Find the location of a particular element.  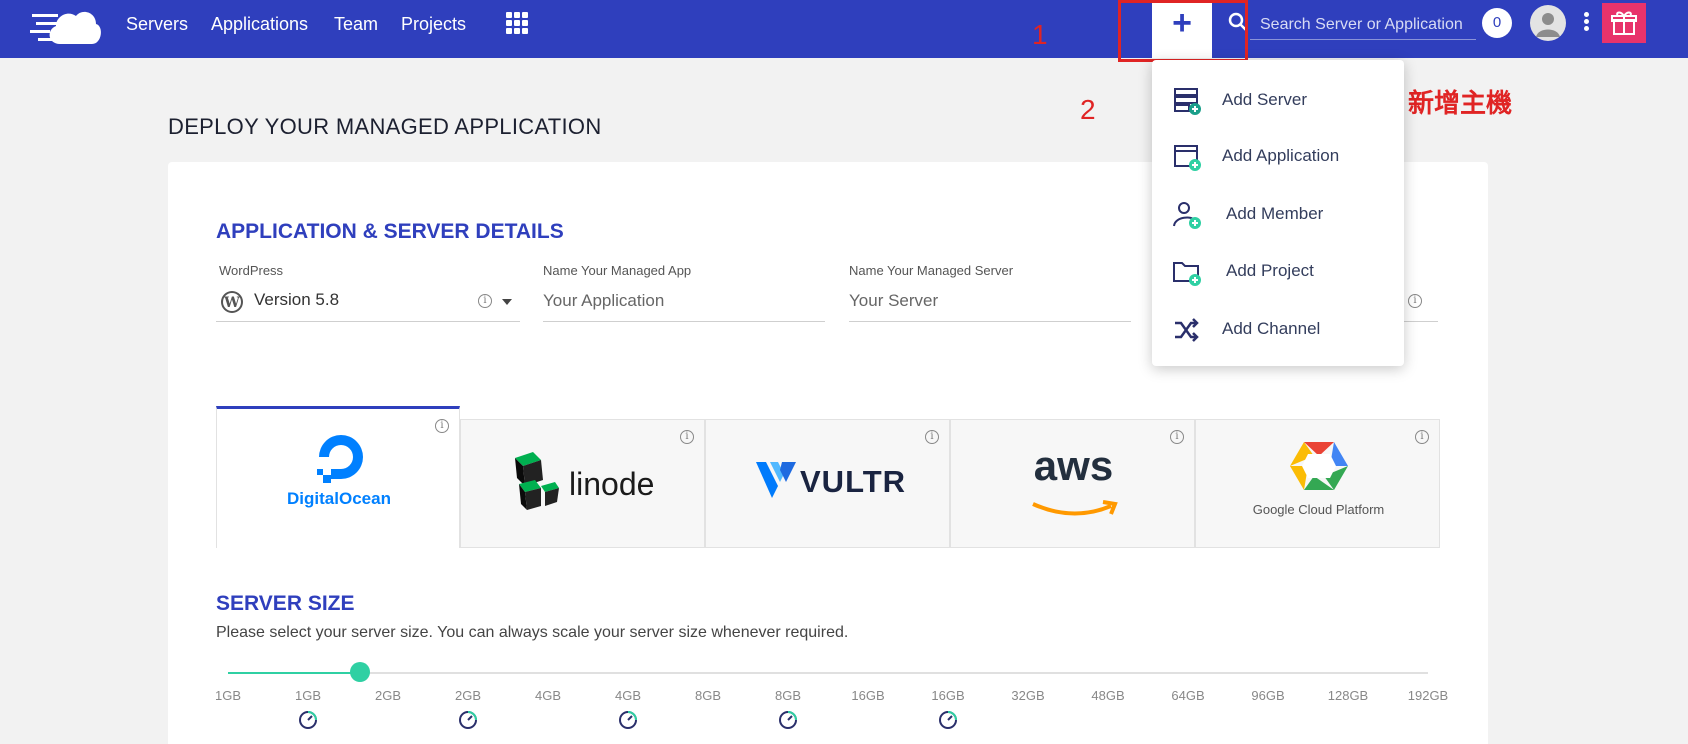

nav-projects: Projects is located at coordinates (433, 24).